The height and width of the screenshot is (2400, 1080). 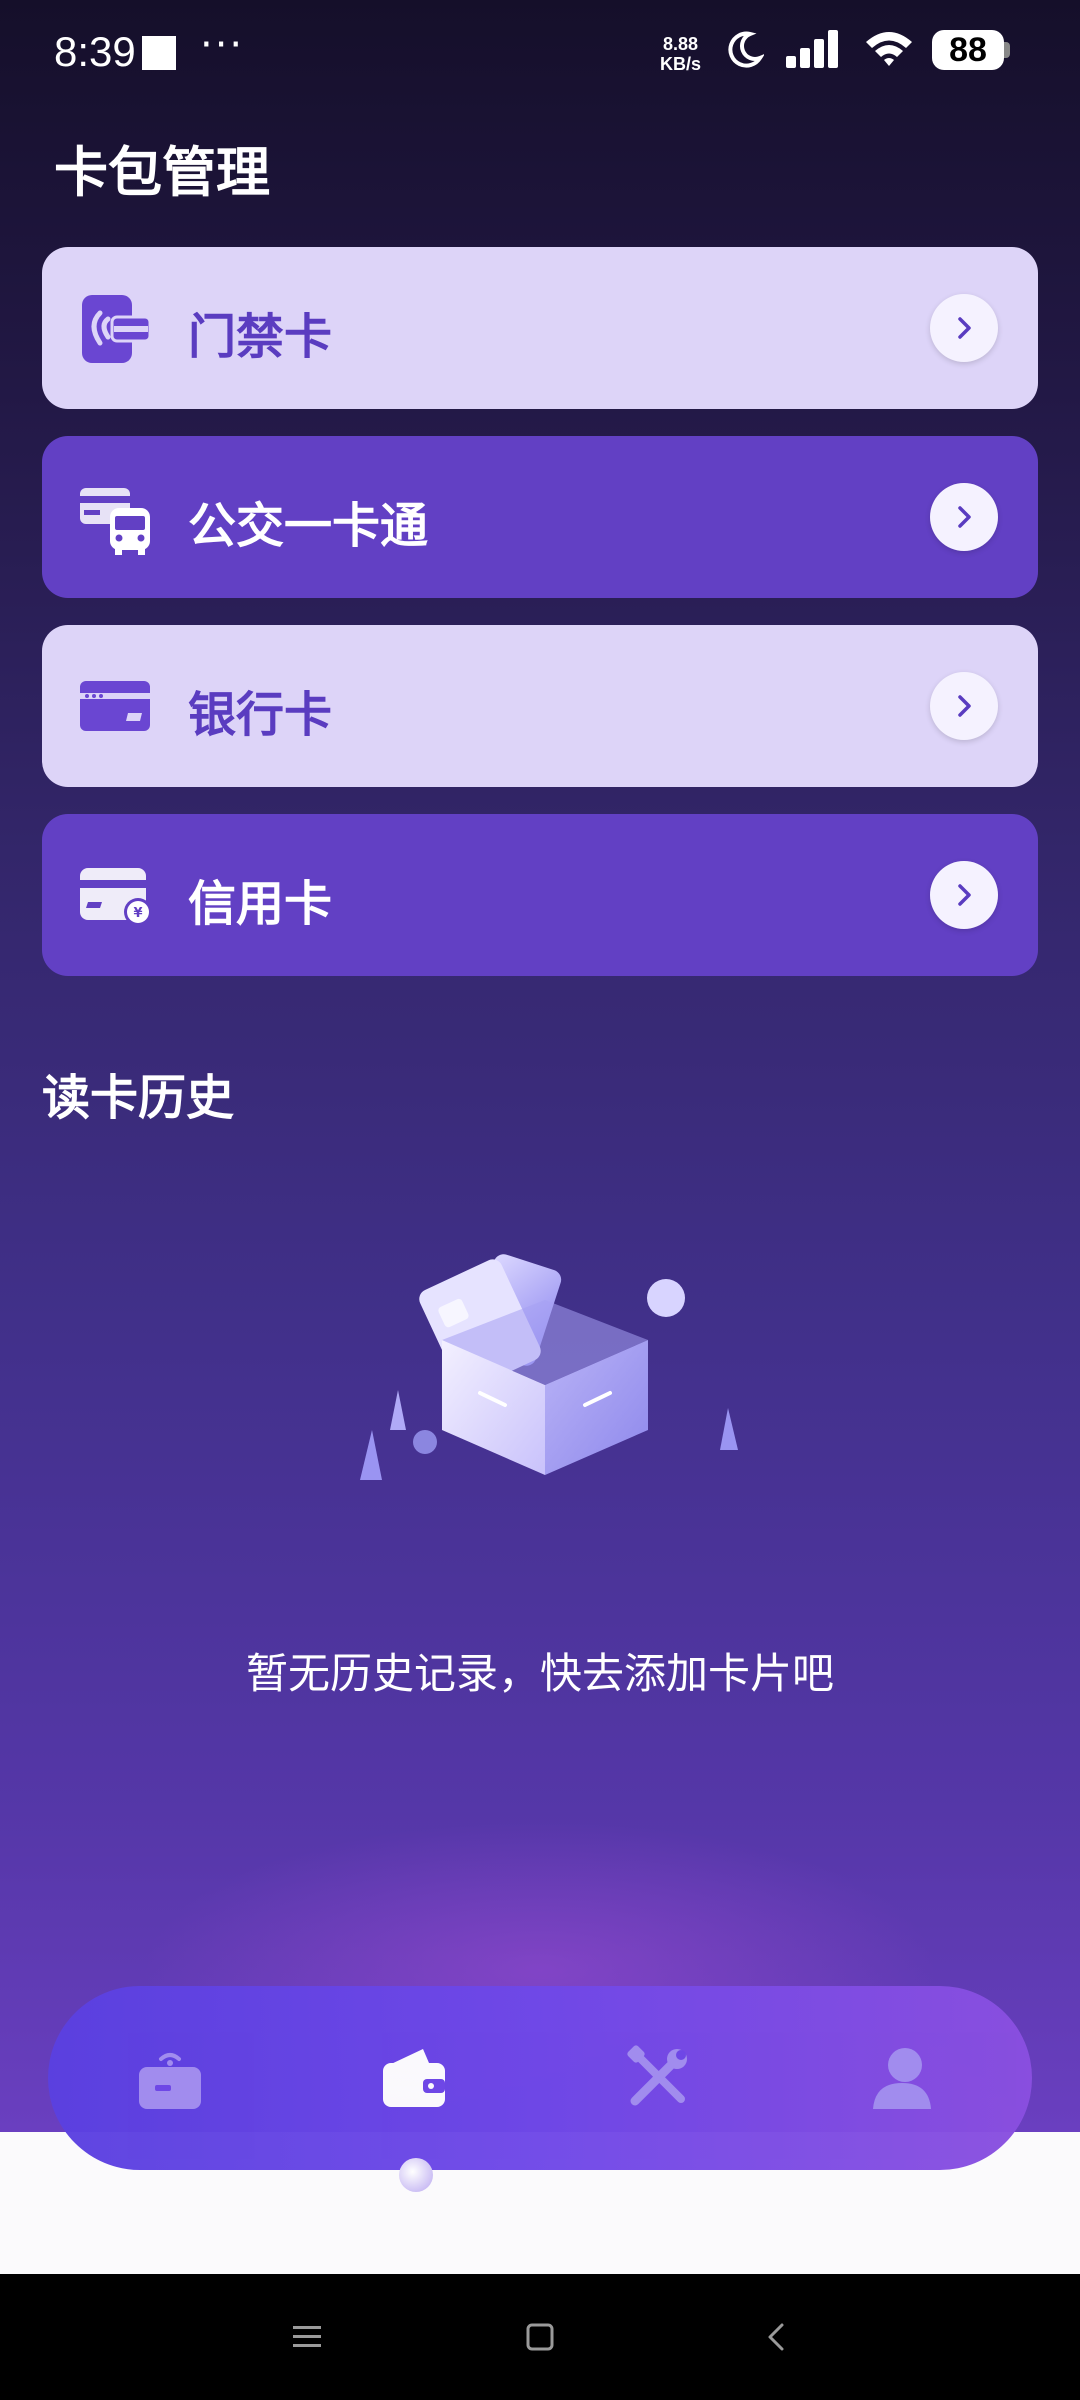 What do you see at coordinates (539, 1673) in the screenshot?
I see `empty-history-message: 暂无历史记录，快去添加卡片吧` at bounding box center [539, 1673].